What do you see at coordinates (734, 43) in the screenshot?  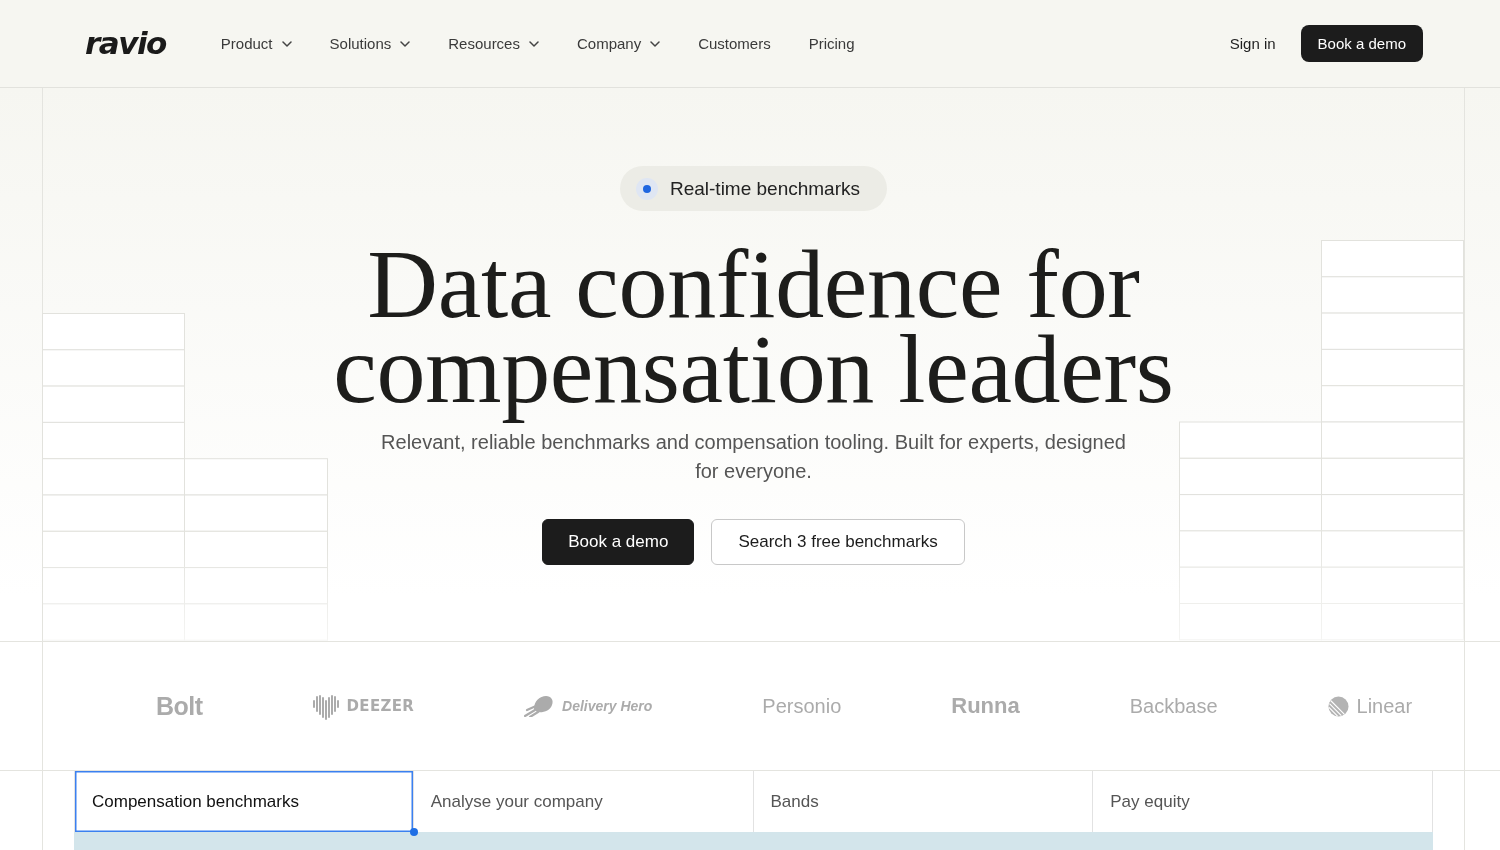 I see `nav-link: Customers` at bounding box center [734, 43].